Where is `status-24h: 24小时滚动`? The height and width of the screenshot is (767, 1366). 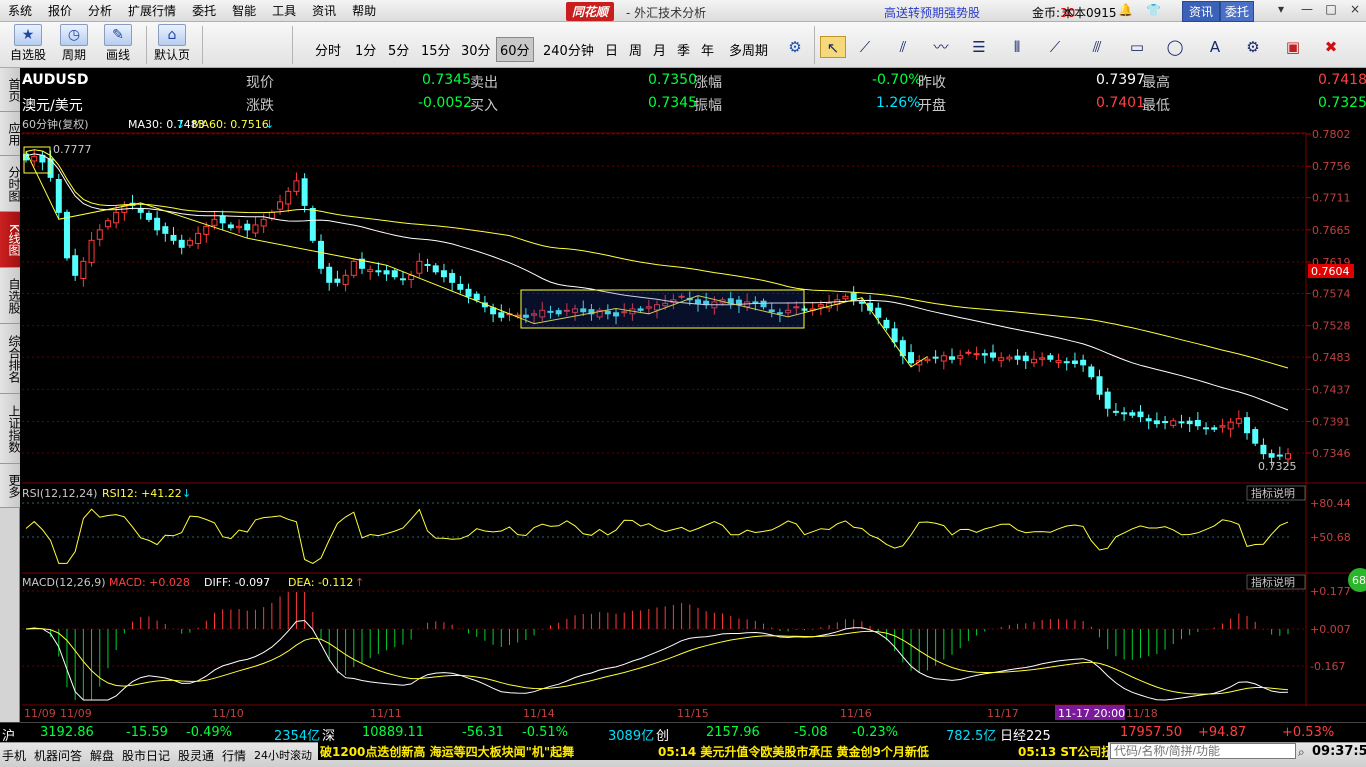
status-24h: 24小时滚动 is located at coordinates (283, 755).